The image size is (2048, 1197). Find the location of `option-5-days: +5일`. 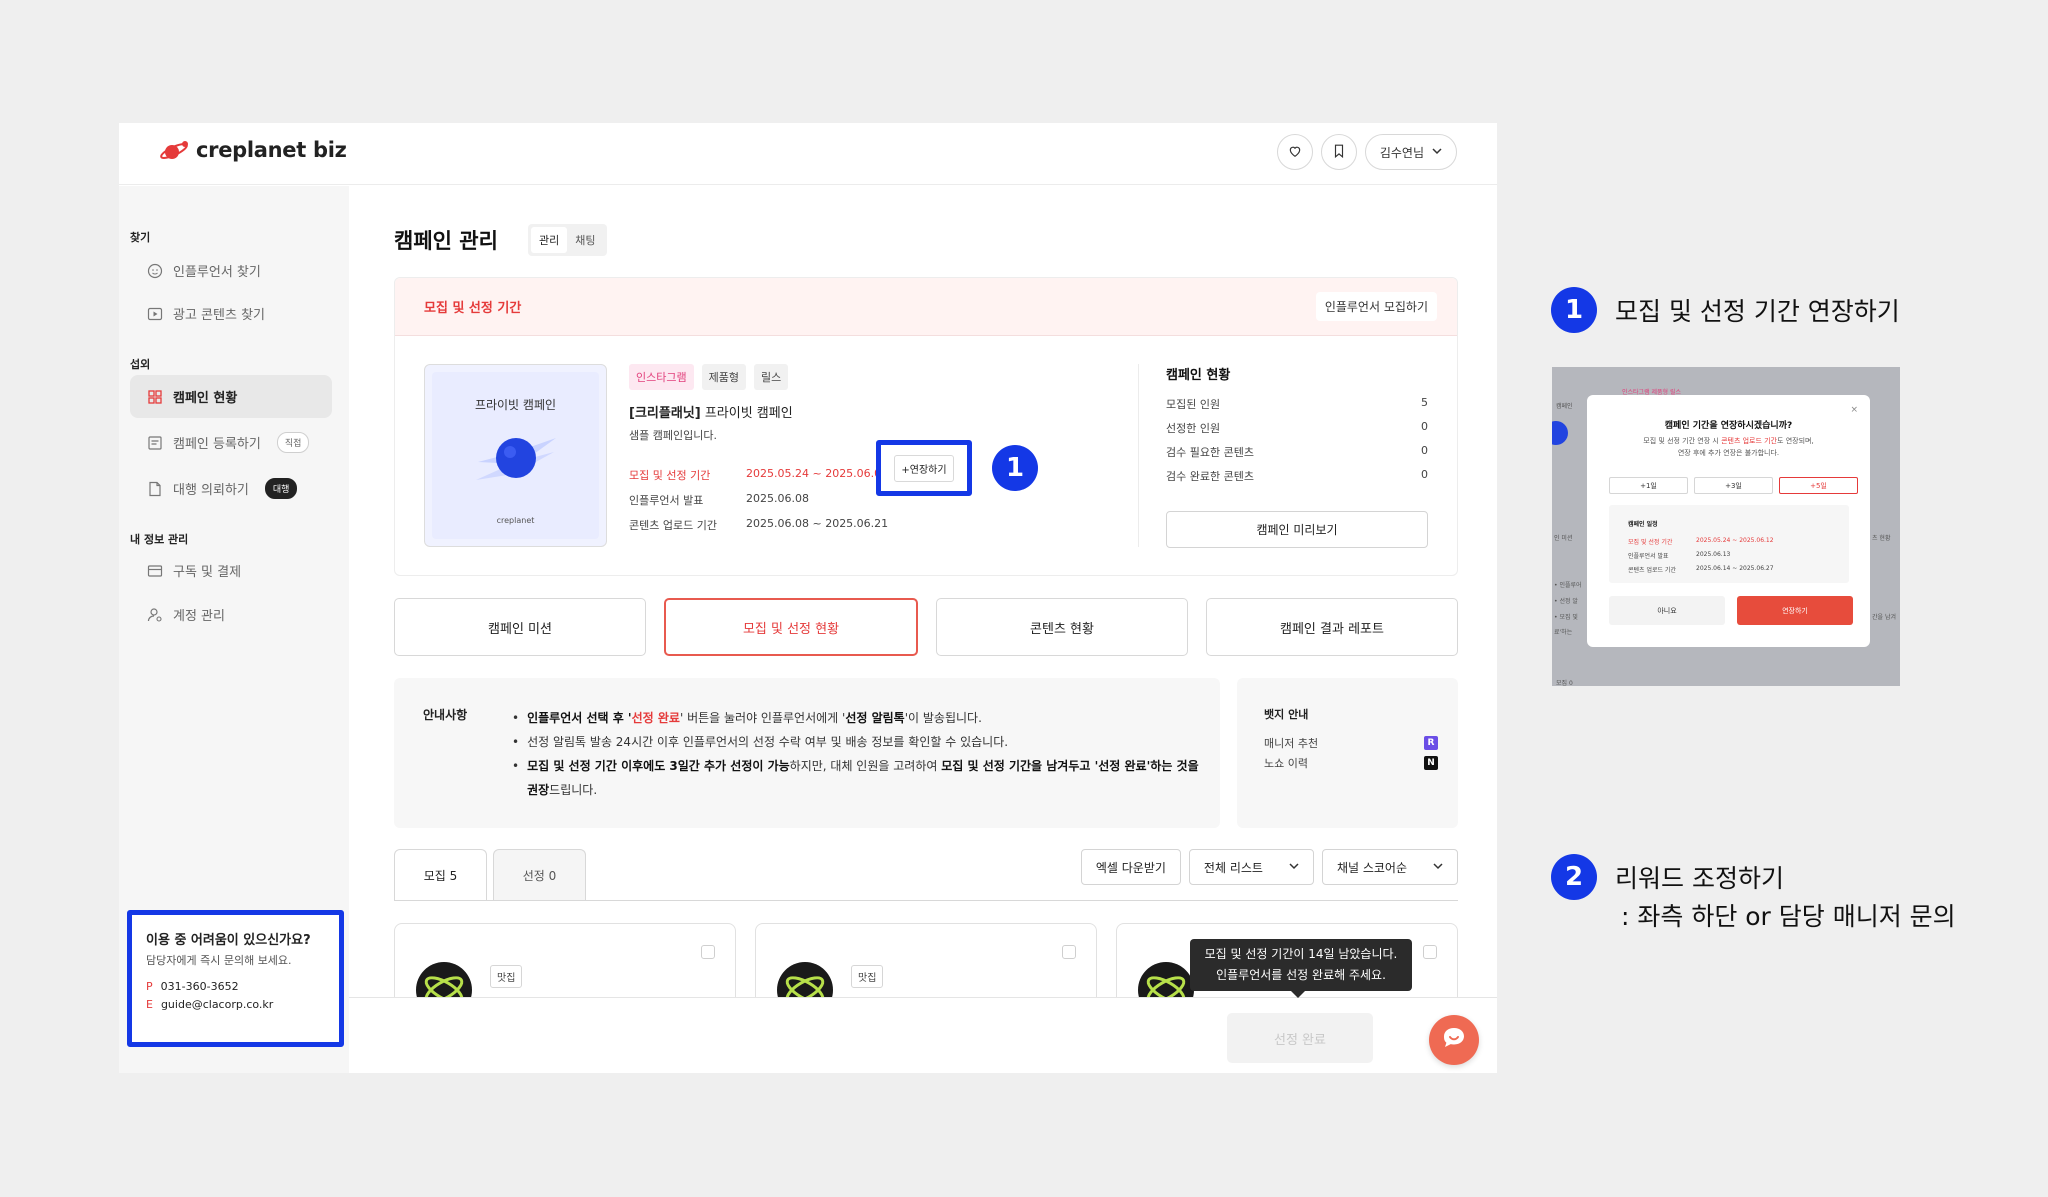

option-5-days: +5일 is located at coordinates (1818, 485).